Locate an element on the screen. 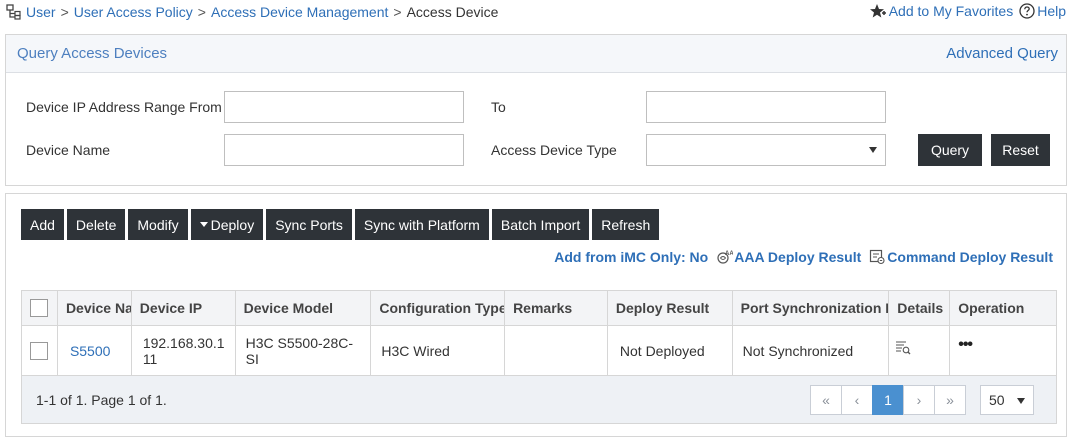 Image resolution: width=1072 pixels, height=439 pixels. query-panel-header: Query Access Devices Advanced Query is located at coordinates (536, 54).